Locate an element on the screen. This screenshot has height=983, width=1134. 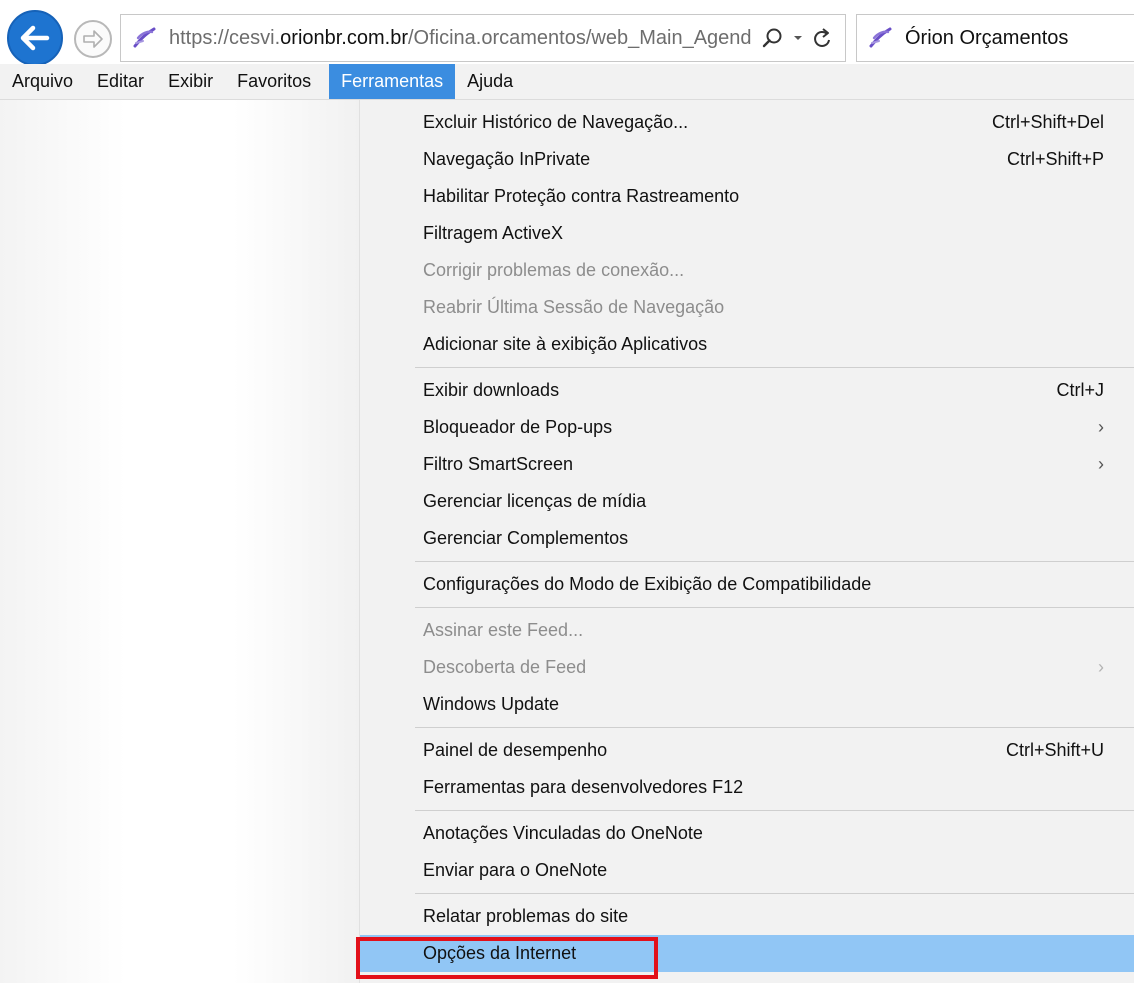
menu-item-label: Windows Update is located at coordinates (491, 704).